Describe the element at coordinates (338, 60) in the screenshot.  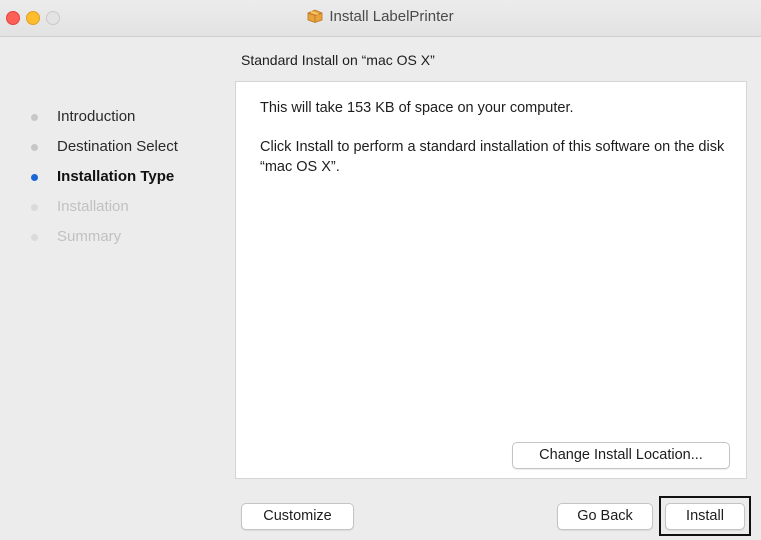
I see `install-subtitle: Standard Install on “mac OS X”` at that location.